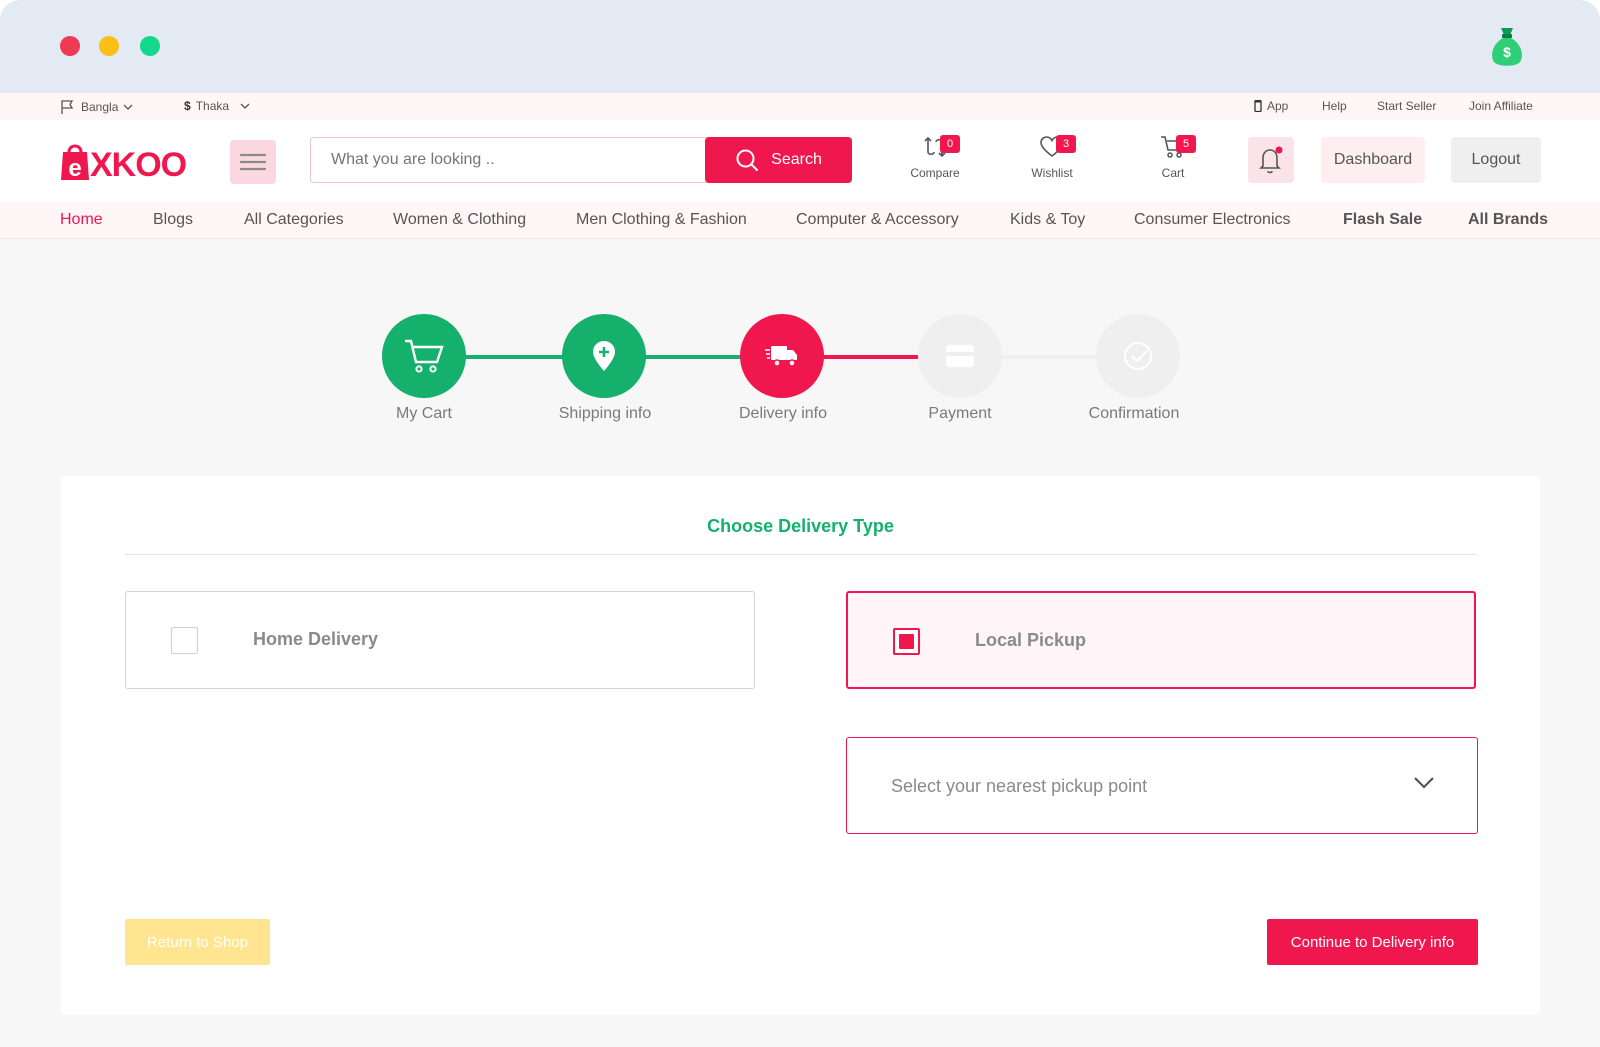 This screenshot has width=1600, height=1047. I want to click on nav-computer-accessory: Computer & Accessory, so click(877, 220).